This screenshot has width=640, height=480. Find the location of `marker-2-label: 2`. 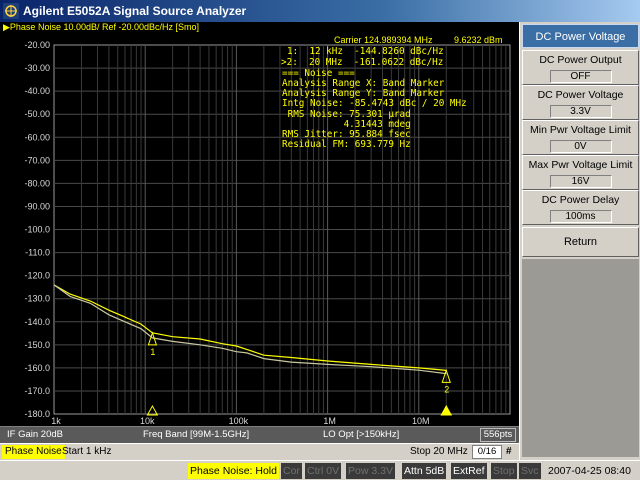

marker-2-label: 2 is located at coordinates (446, 389).